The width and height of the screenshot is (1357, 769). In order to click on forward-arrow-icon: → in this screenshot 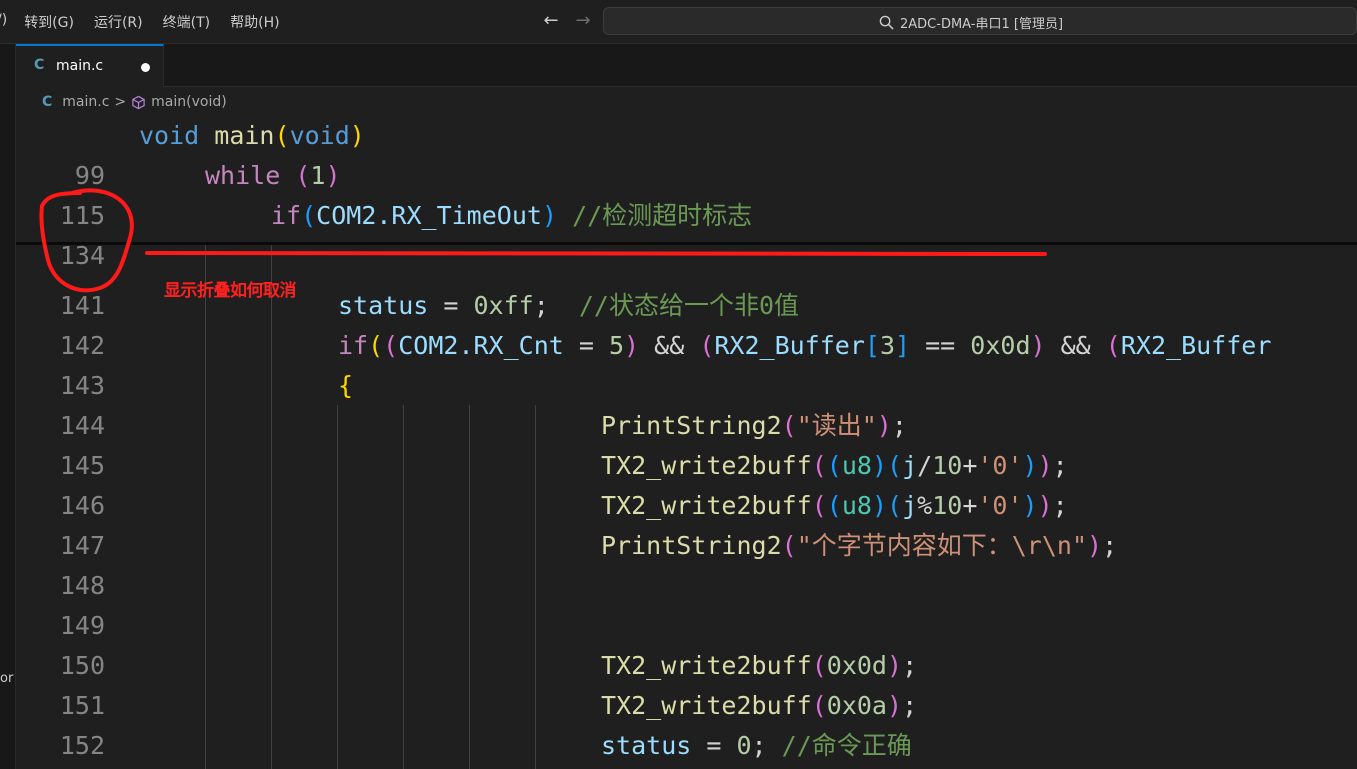, I will do `click(583, 20)`.